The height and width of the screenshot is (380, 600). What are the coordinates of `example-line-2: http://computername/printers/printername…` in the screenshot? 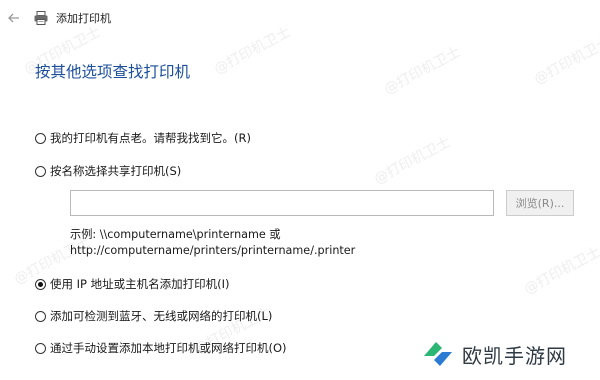 It's located at (213, 250).